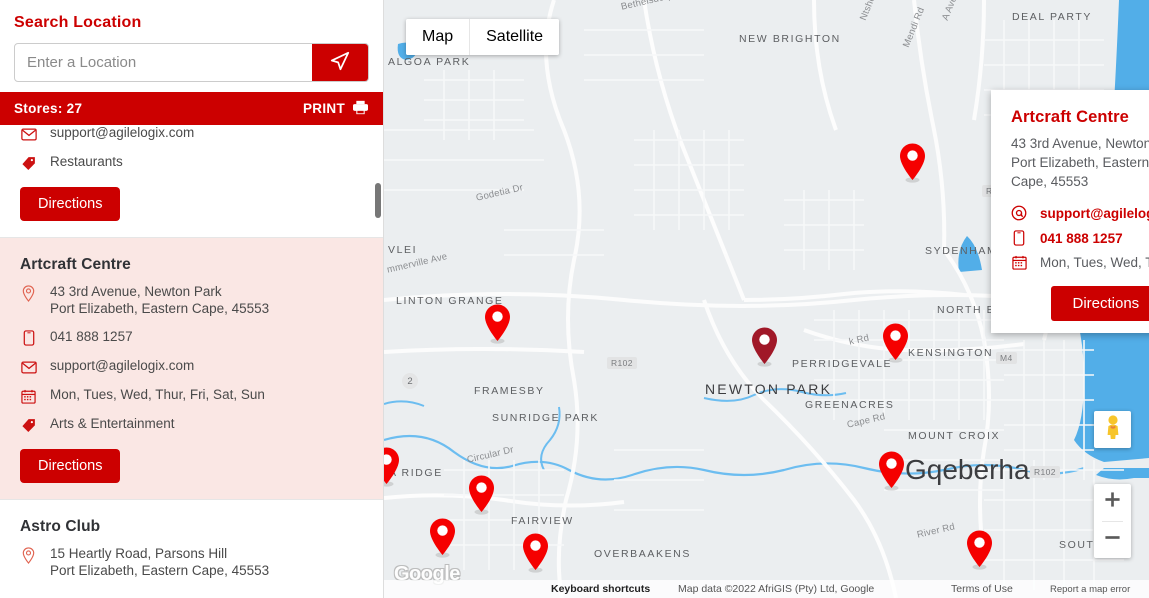 This screenshot has width=1149, height=598. I want to click on map-label: OVERBAAKENS, so click(642, 554).